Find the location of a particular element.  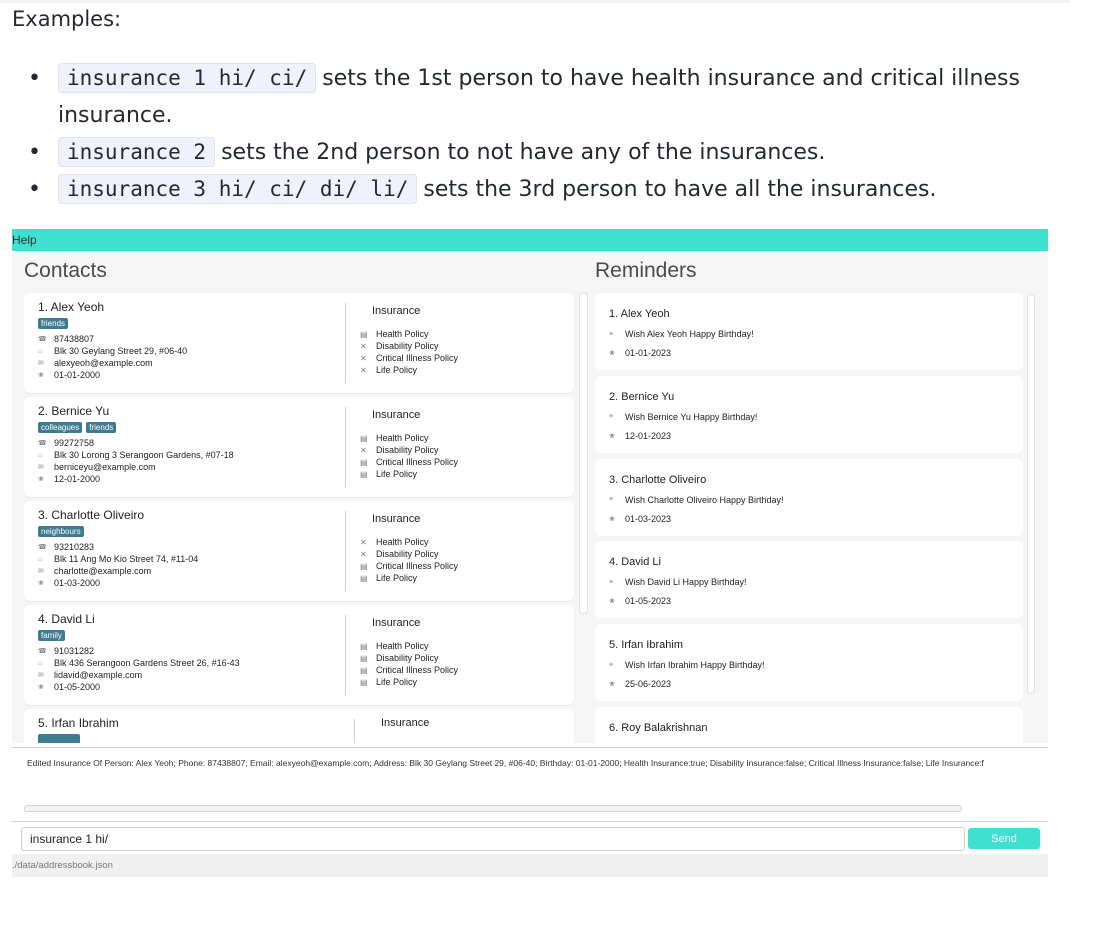

reminder-message-row: ≡ Wish Charlotte Oliveiro Happy Birthday! is located at coordinates (696, 500).